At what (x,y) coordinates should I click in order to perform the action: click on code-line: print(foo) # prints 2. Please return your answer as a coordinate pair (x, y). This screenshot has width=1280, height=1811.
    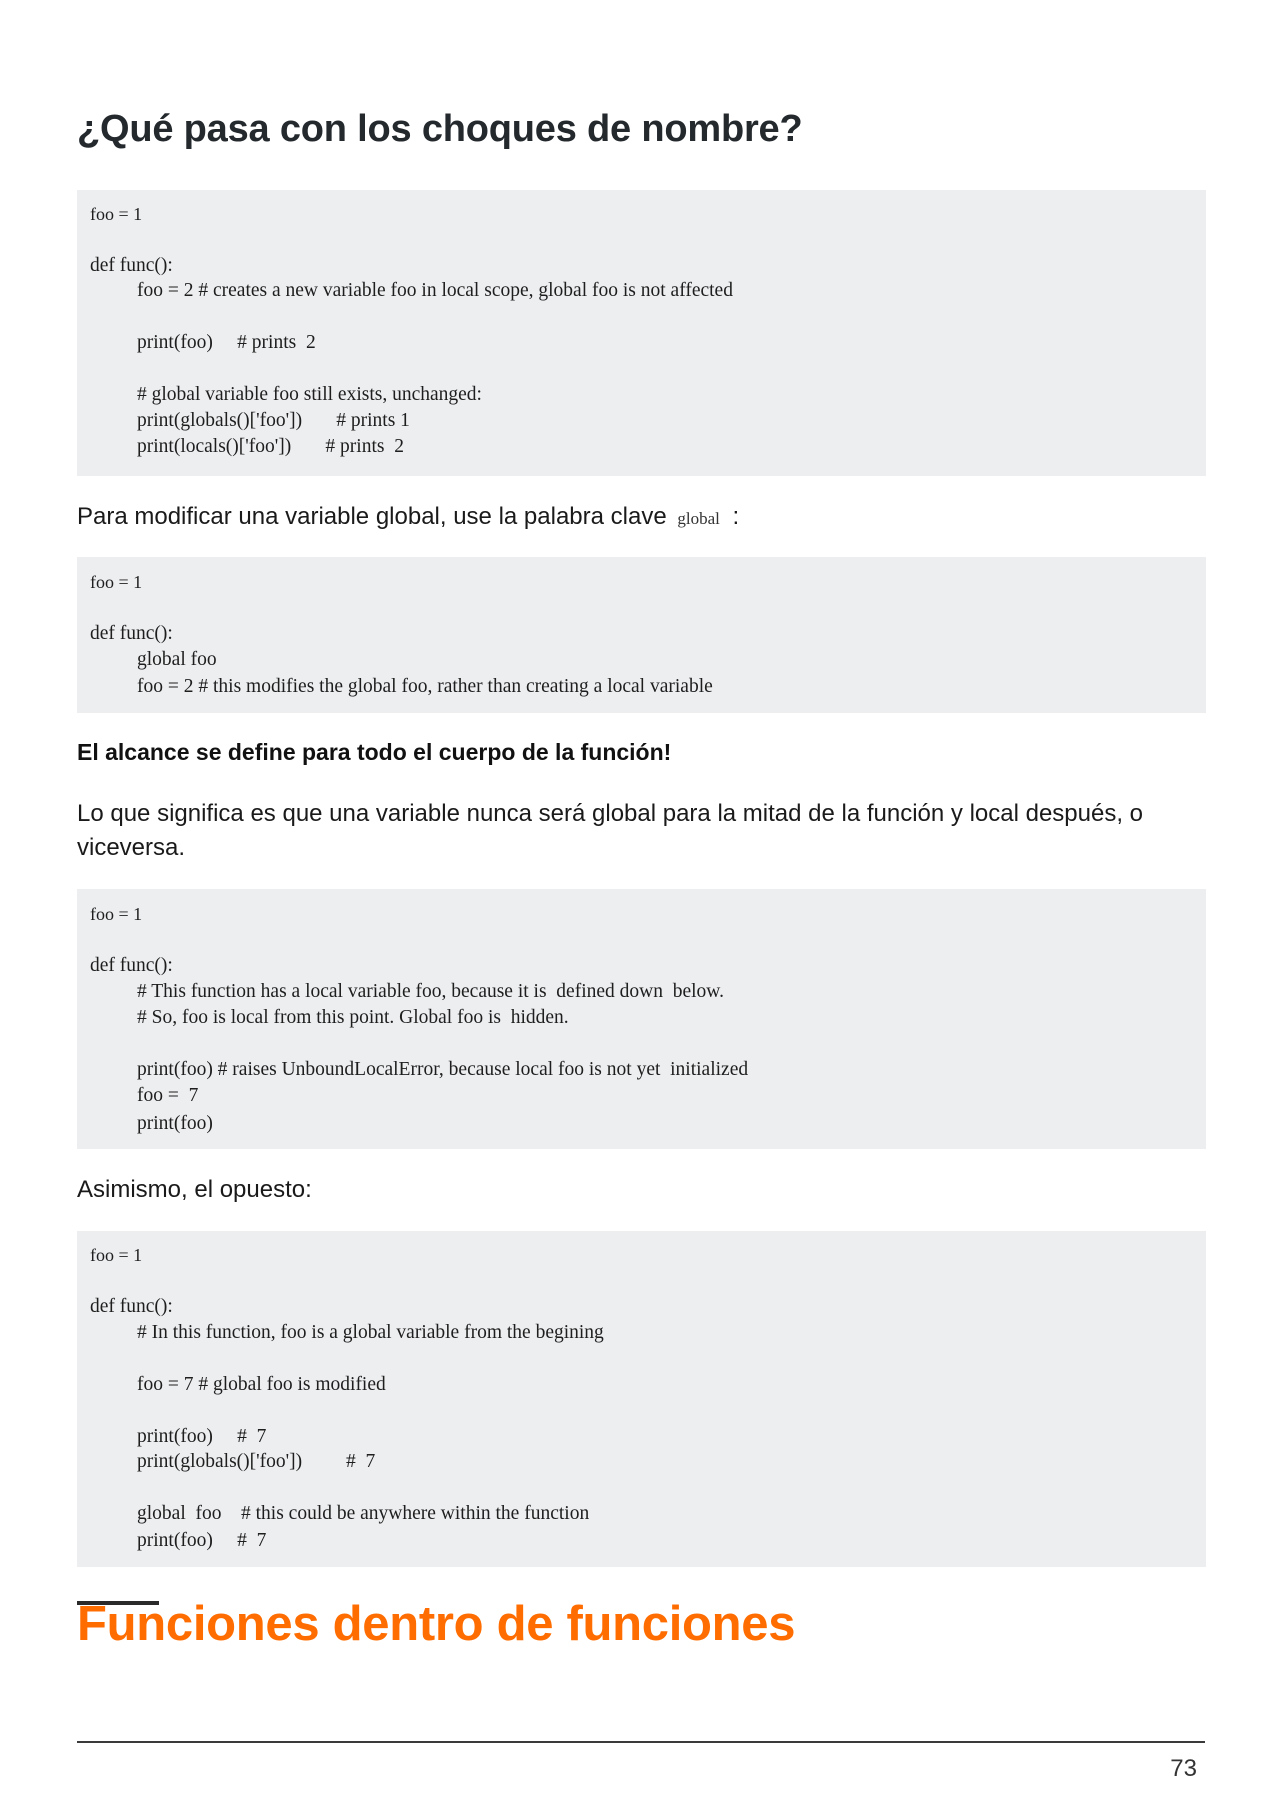
    Looking at the image, I should click on (226, 342).